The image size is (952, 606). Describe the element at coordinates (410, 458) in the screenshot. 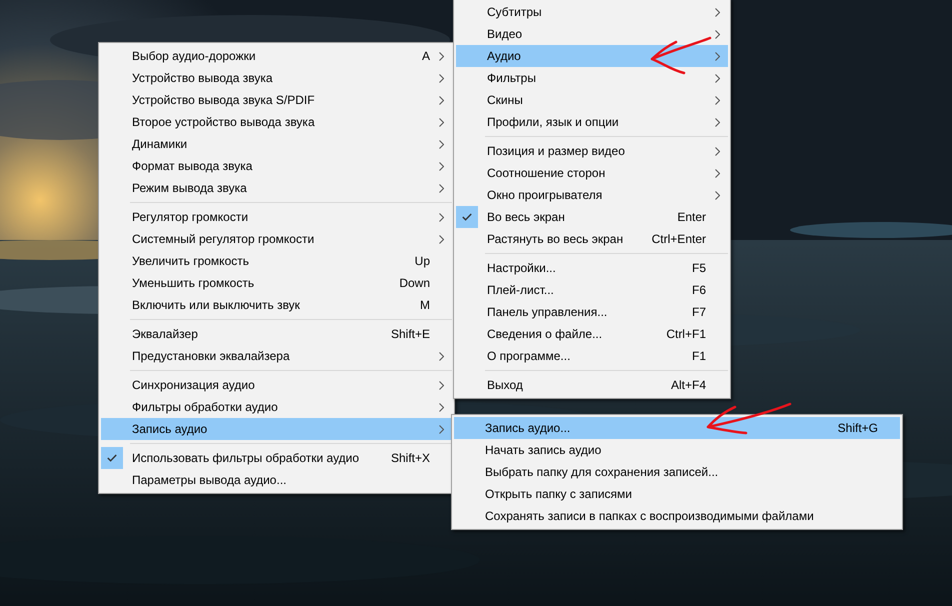

I see `shortcut-label: Shift+X` at that location.